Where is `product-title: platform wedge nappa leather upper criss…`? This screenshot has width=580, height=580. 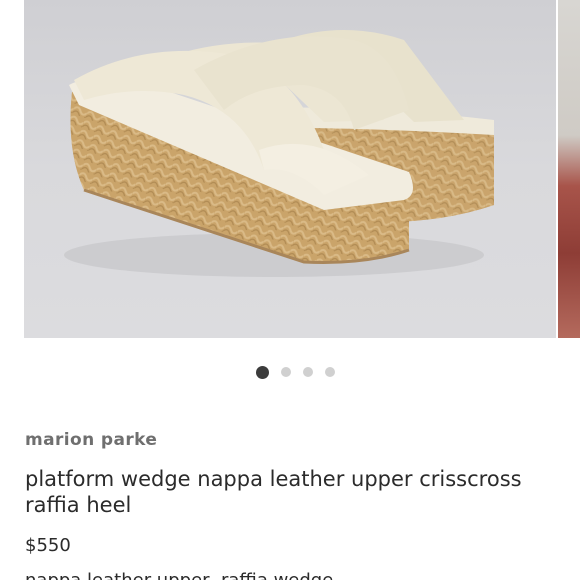
product-title: platform wedge nappa leather upper criss… is located at coordinates (273, 492).